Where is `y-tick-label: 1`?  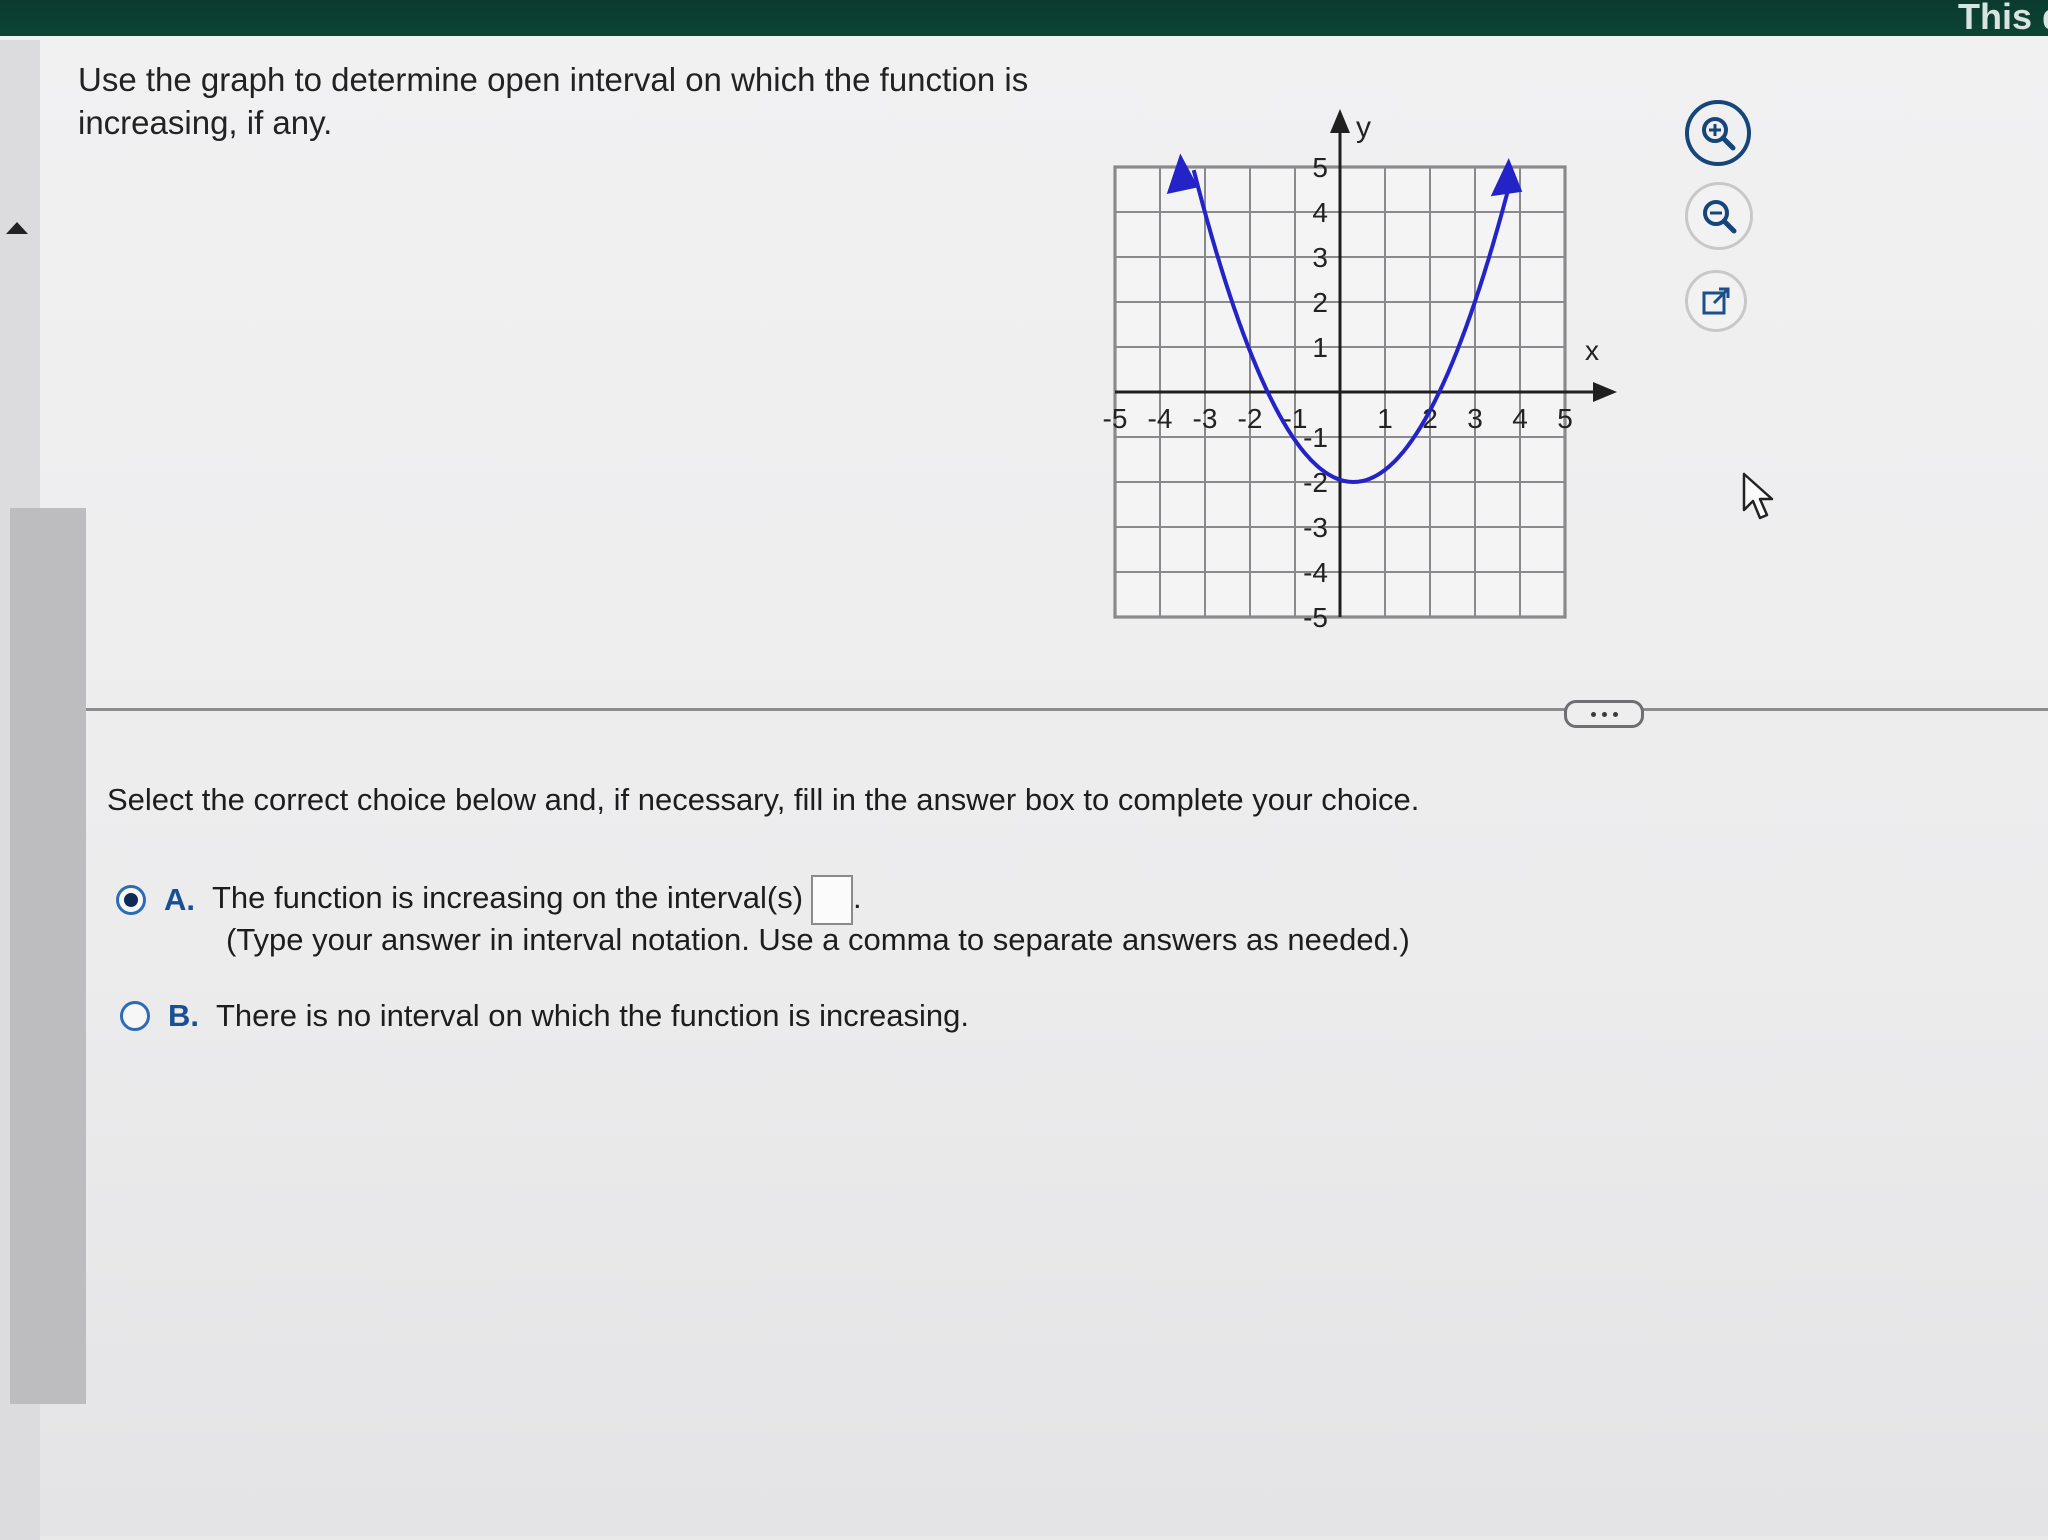
y-tick-label: 1 is located at coordinates (1320, 347).